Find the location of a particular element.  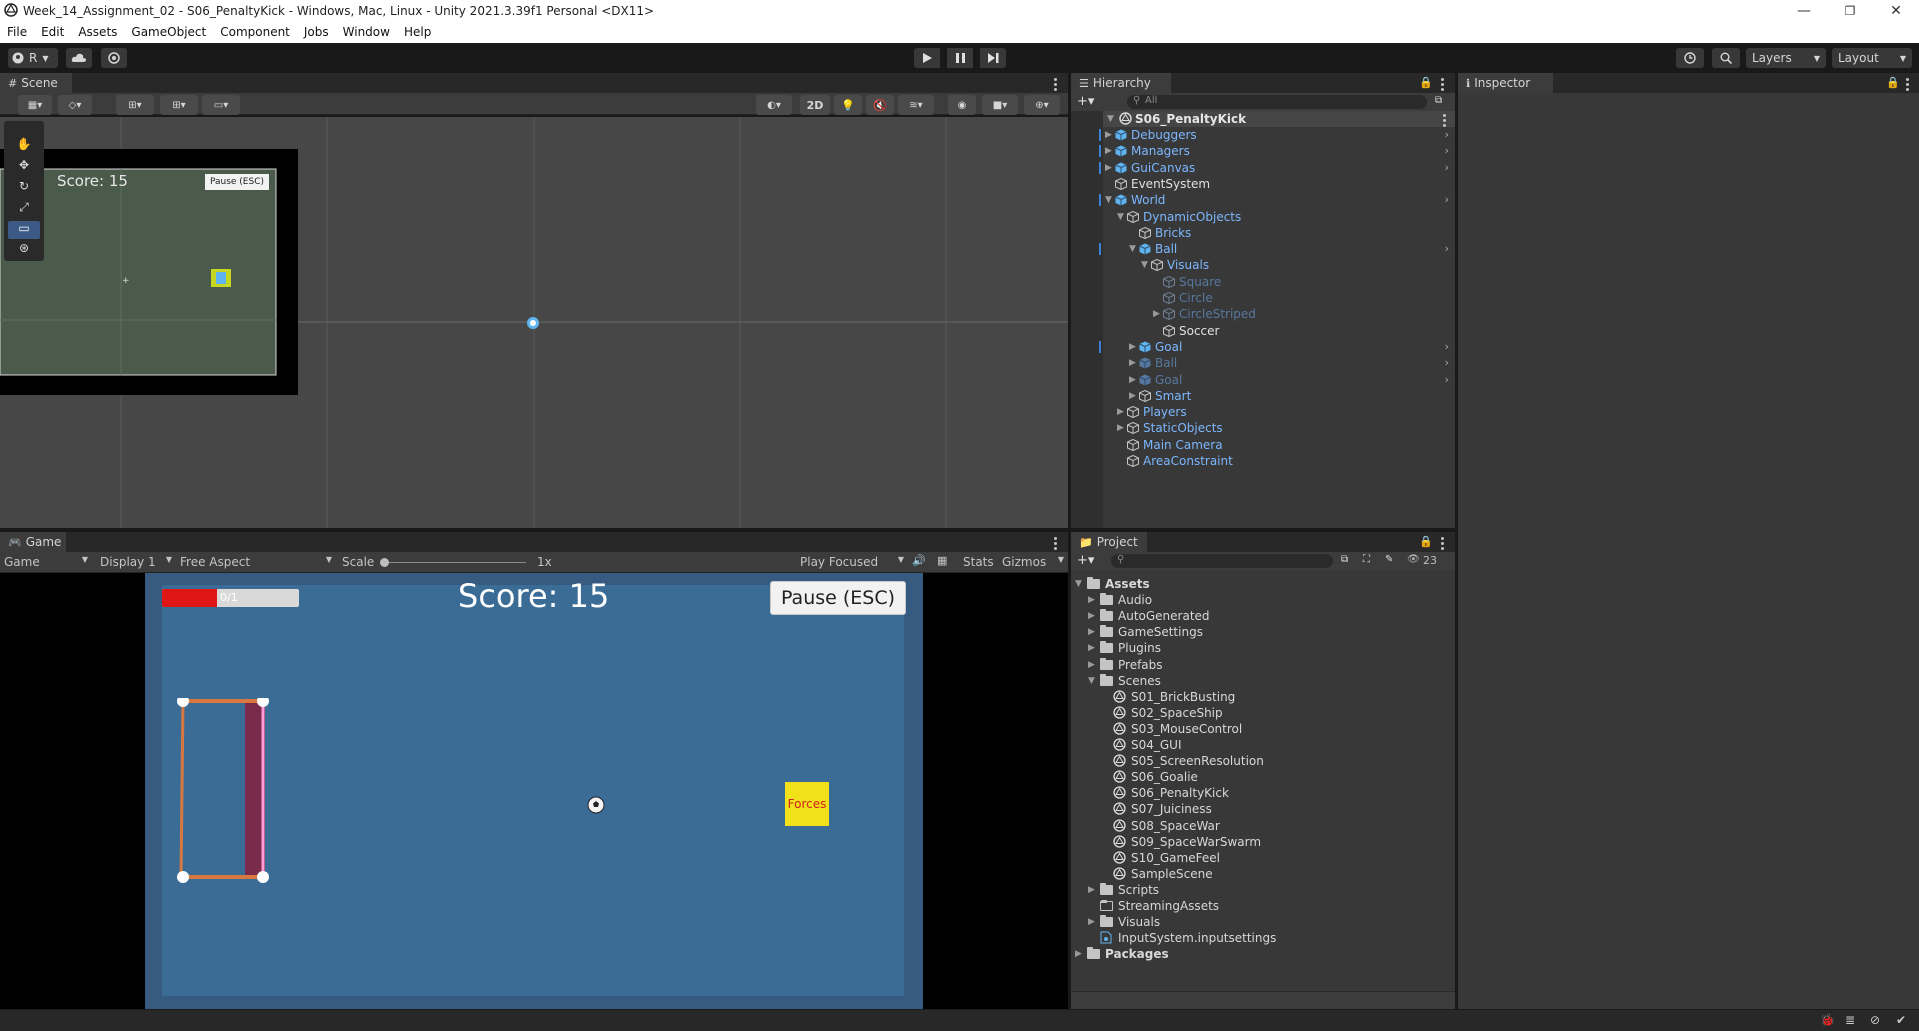

rect-tool-icon: ▭ is located at coordinates (24, 230).